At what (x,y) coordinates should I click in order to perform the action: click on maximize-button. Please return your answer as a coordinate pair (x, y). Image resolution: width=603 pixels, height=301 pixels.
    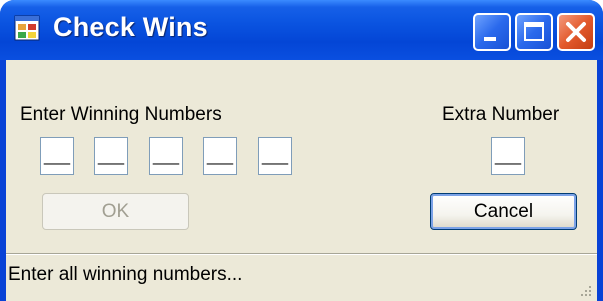
    Looking at the image, I should click on (534, 32).